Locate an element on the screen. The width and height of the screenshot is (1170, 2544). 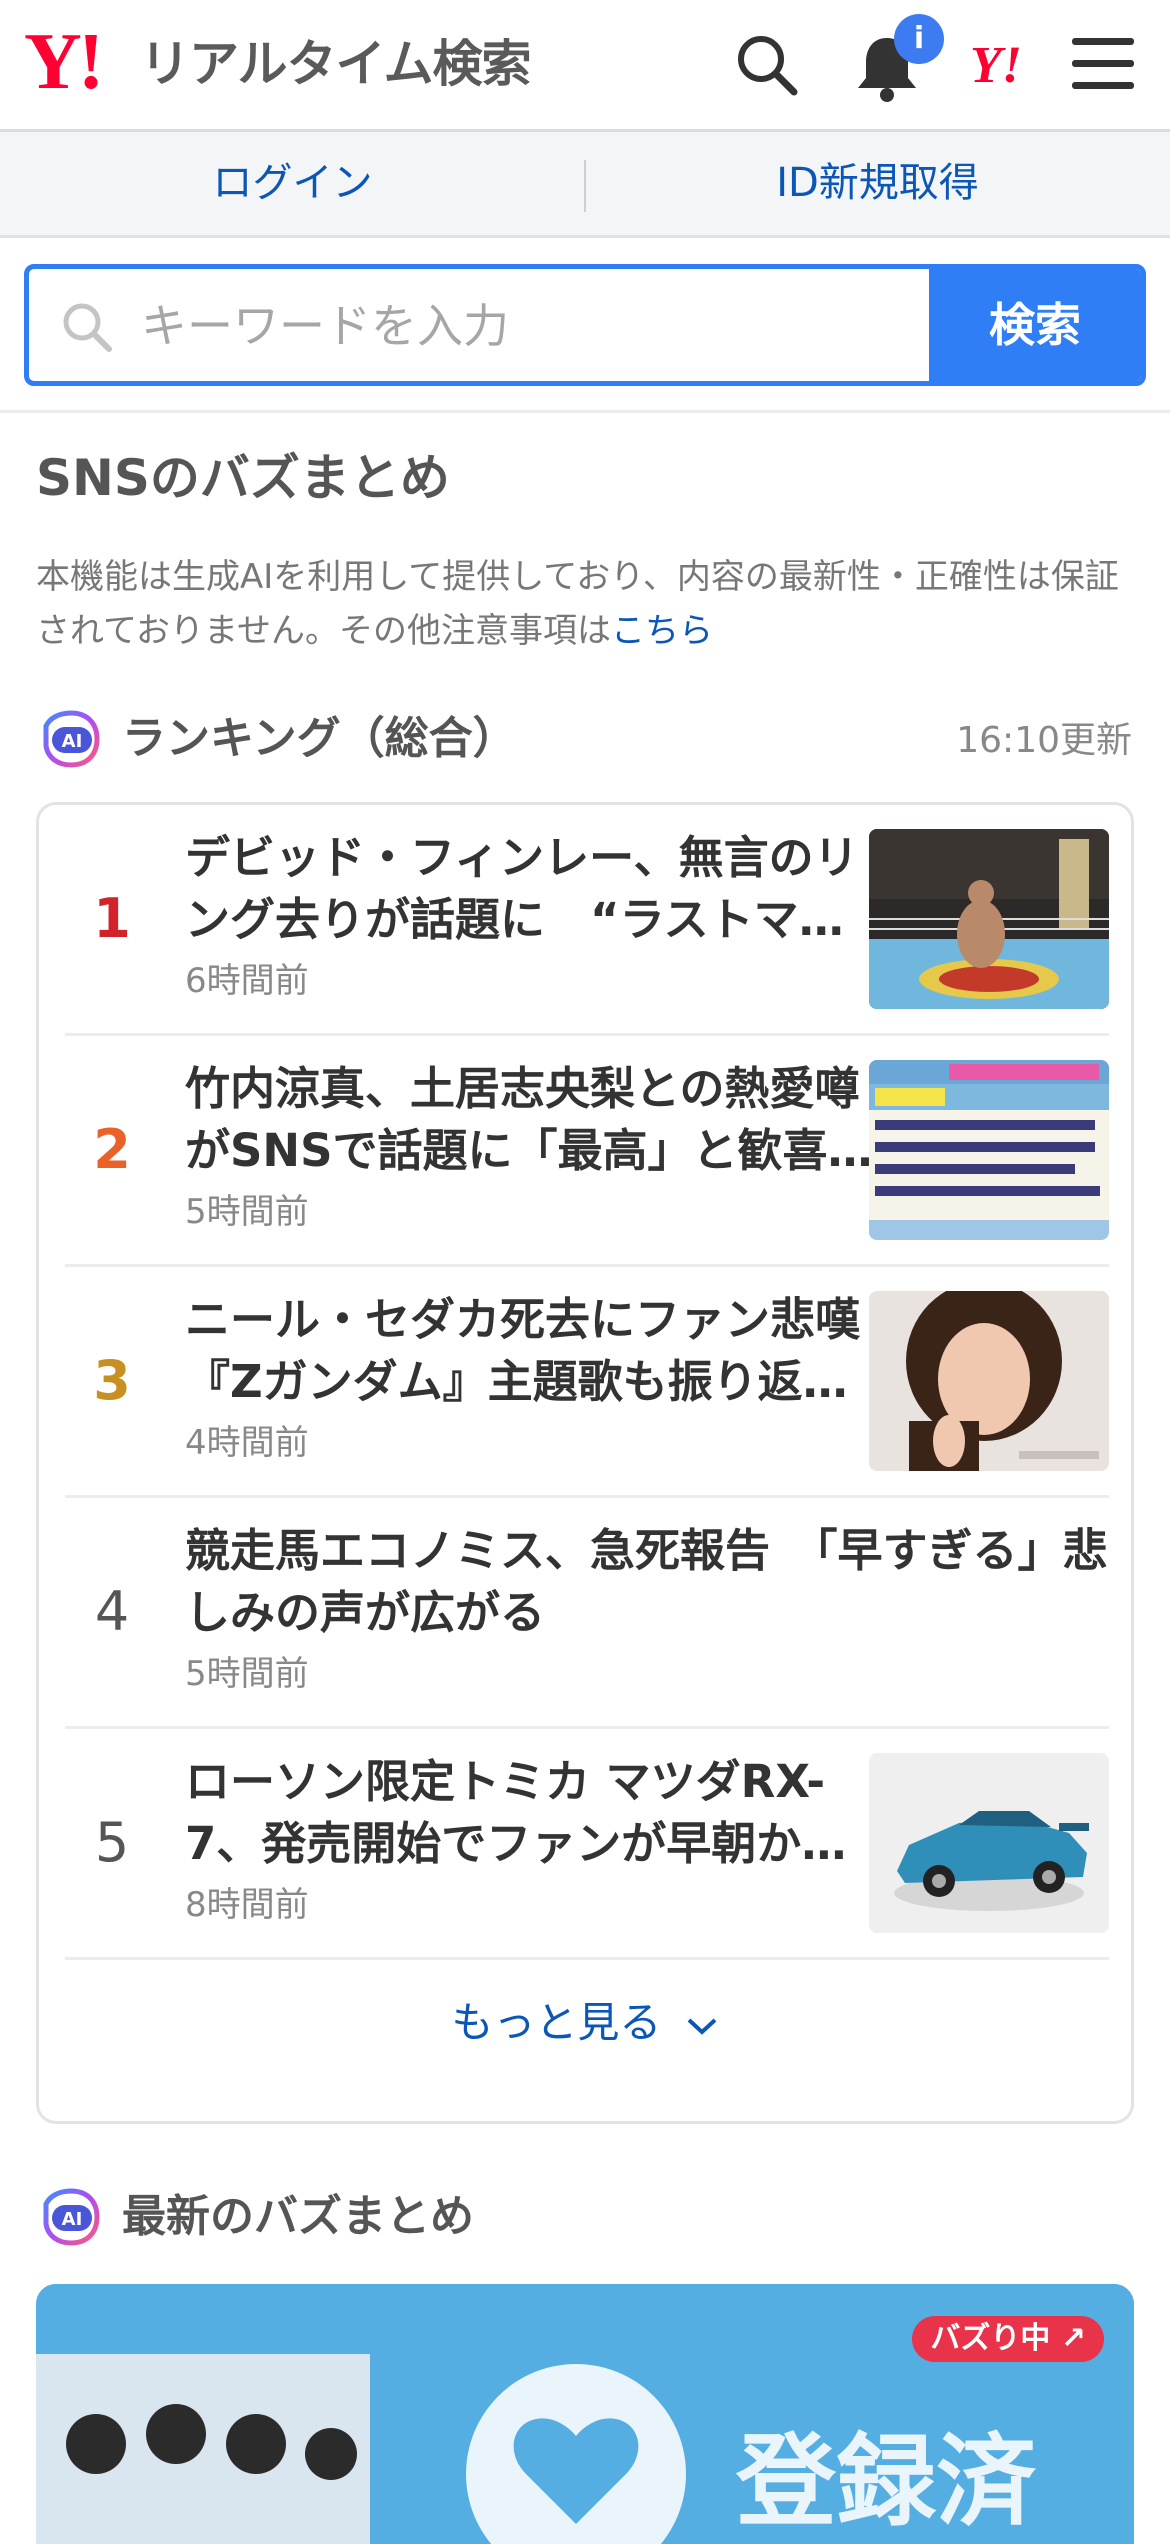
ranking-item-time: 6時間前 is located at coordinates (247, 981).